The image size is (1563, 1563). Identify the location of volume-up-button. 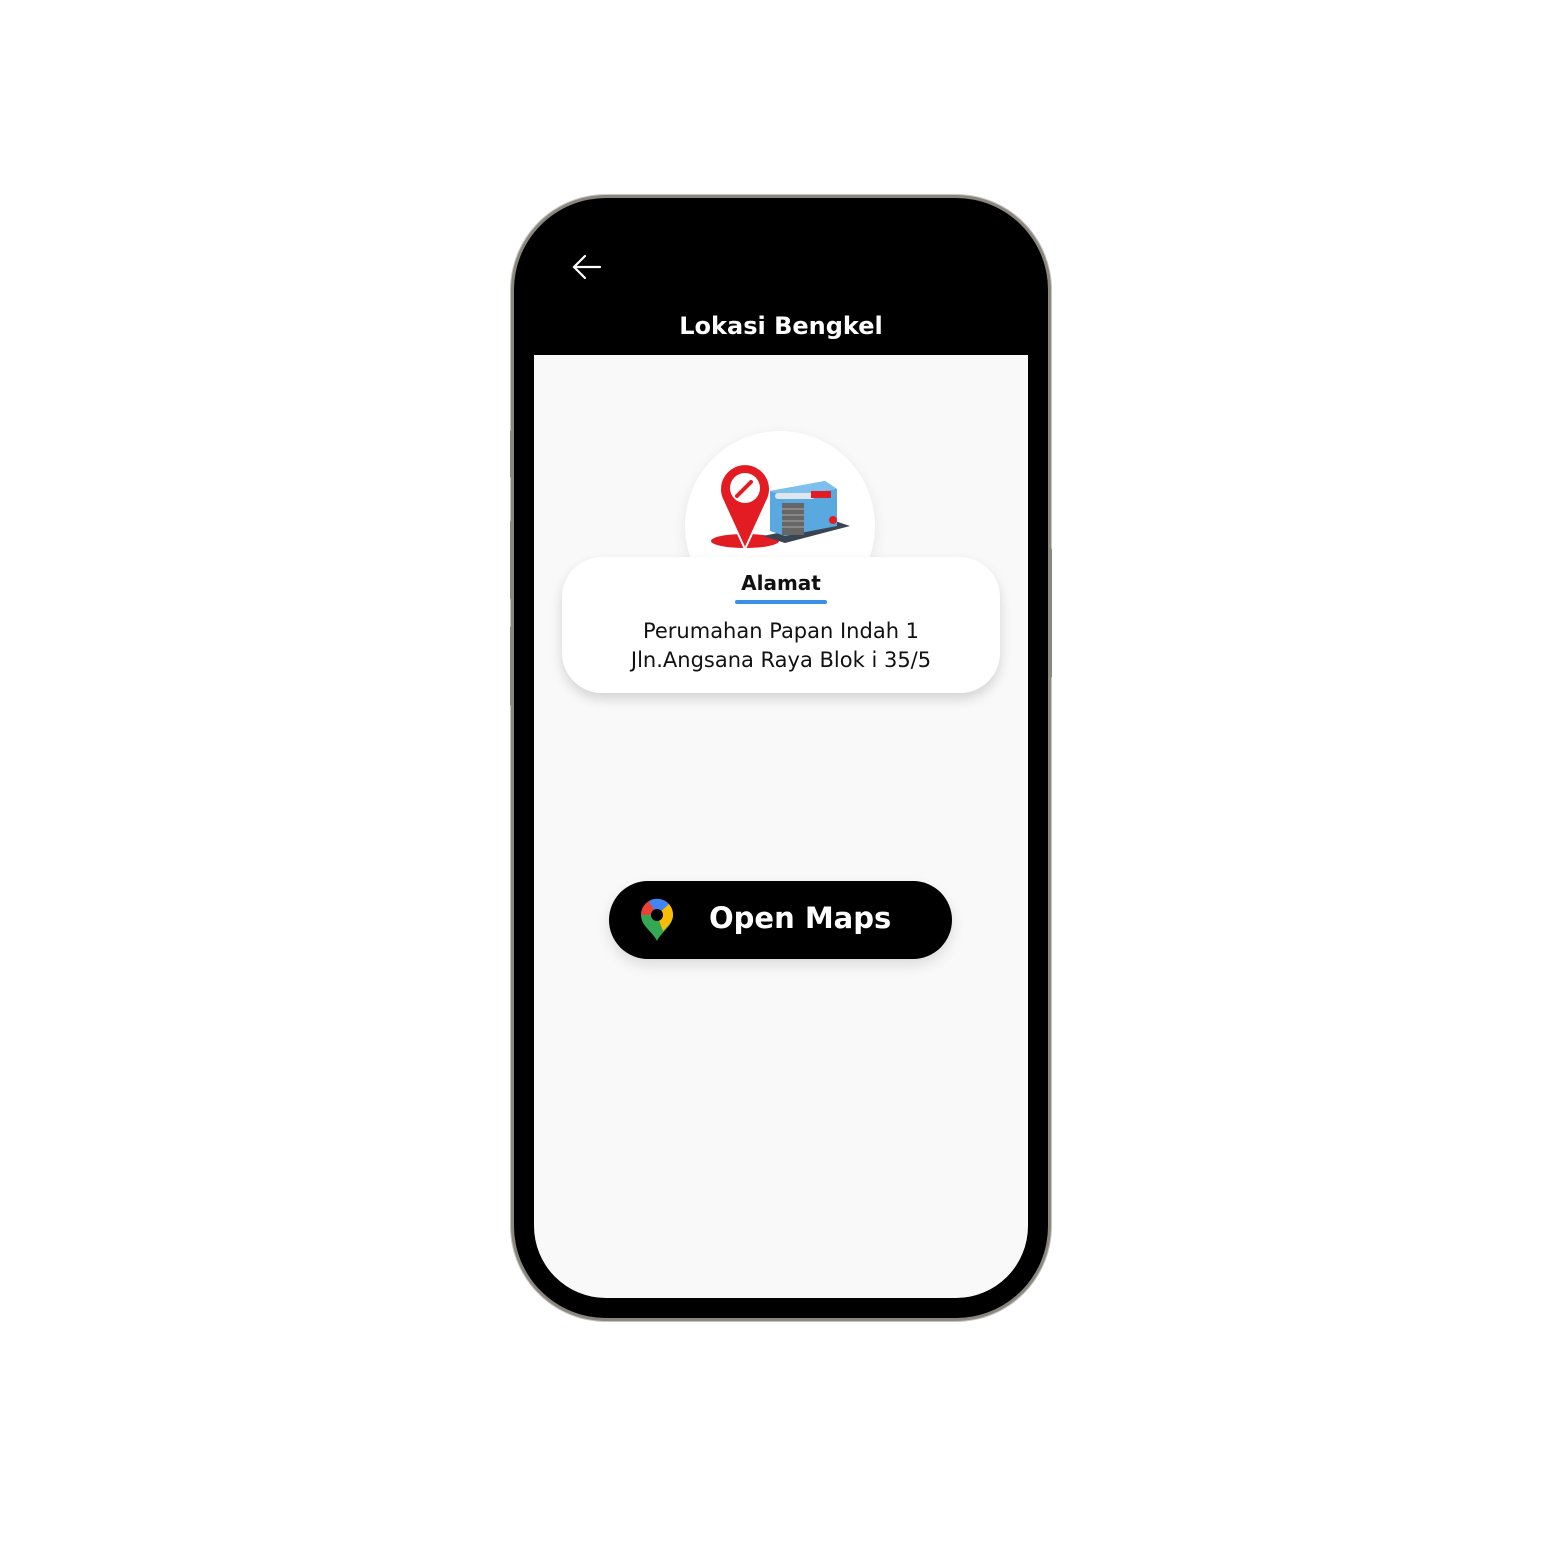
(512, 560).